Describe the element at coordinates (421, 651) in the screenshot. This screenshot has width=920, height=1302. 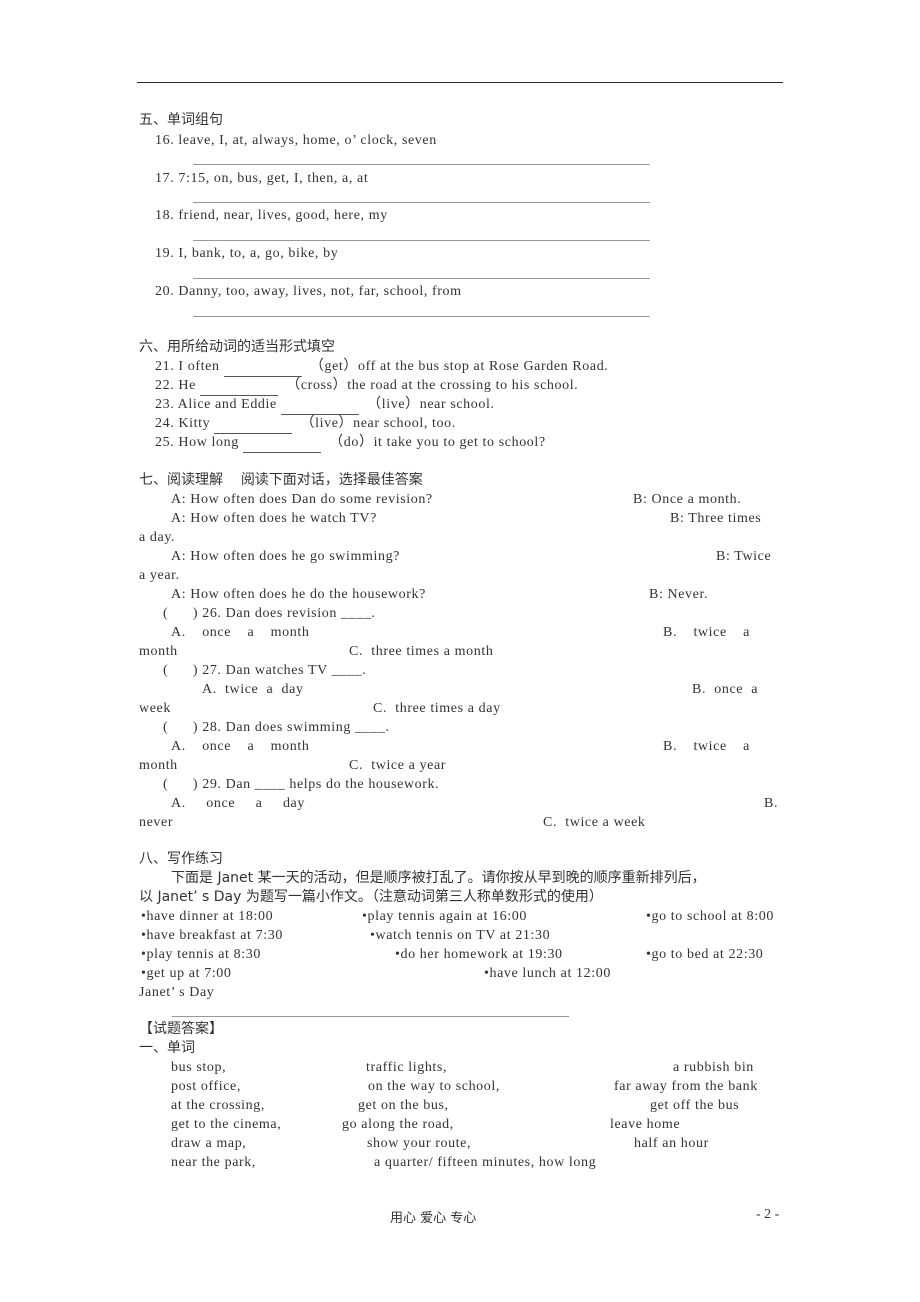
I see `option-c: C. three times a month` at that location.